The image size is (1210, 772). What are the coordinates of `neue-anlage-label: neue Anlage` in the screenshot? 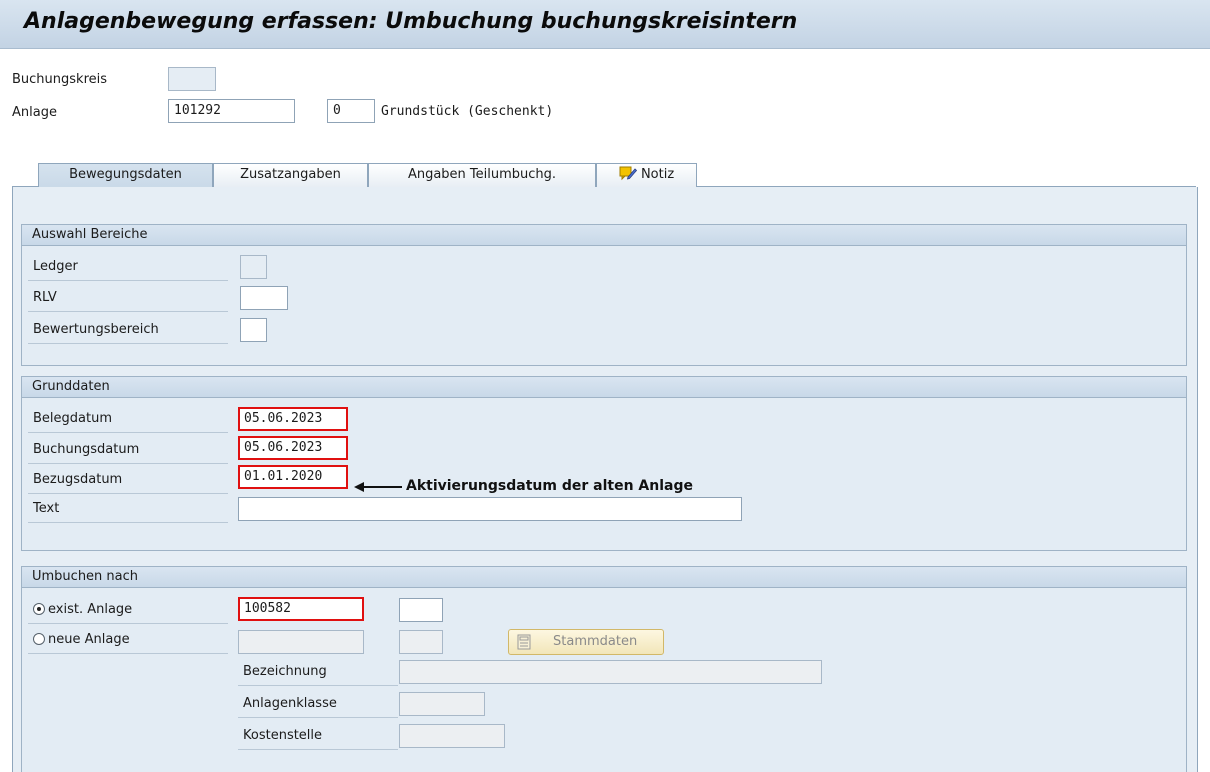 It's located at (89, 639).